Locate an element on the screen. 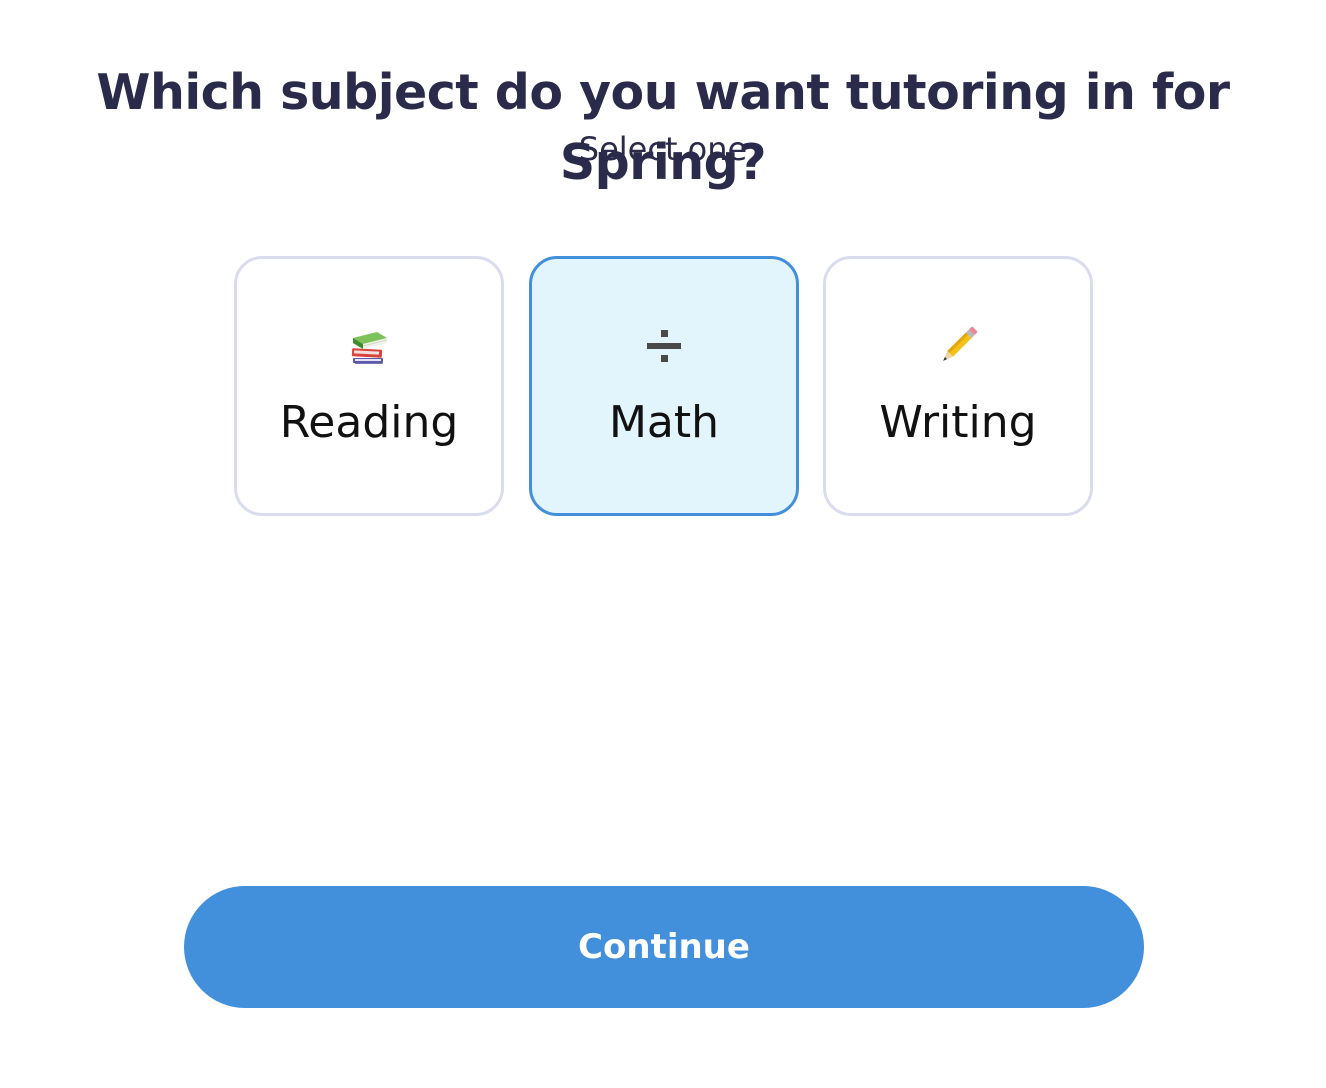  option-writing: Writing is located at coordinates (958, 386).